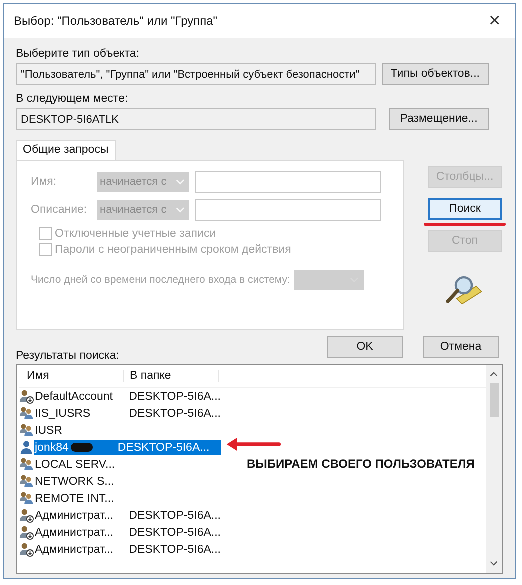  Describe the element at coordinates (196, 74) in the screenshot. I see `object-type-field: "Пользователь", "Группа" или "Встроенный субъект безопасности"` at that location.